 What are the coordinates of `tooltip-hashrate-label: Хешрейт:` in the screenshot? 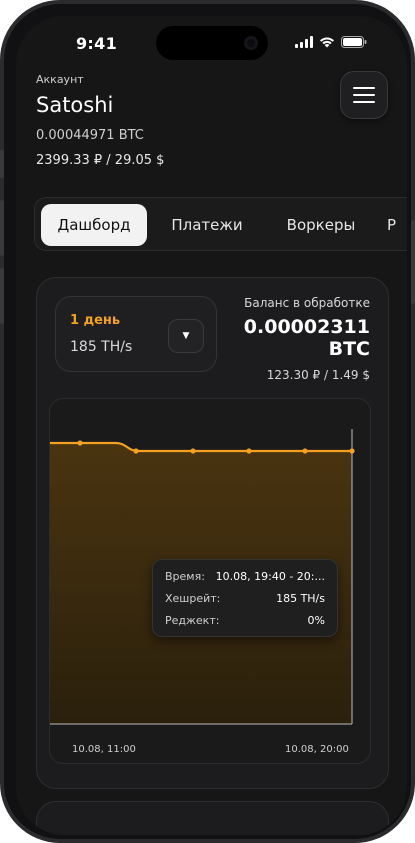 It's located at (193, 598).